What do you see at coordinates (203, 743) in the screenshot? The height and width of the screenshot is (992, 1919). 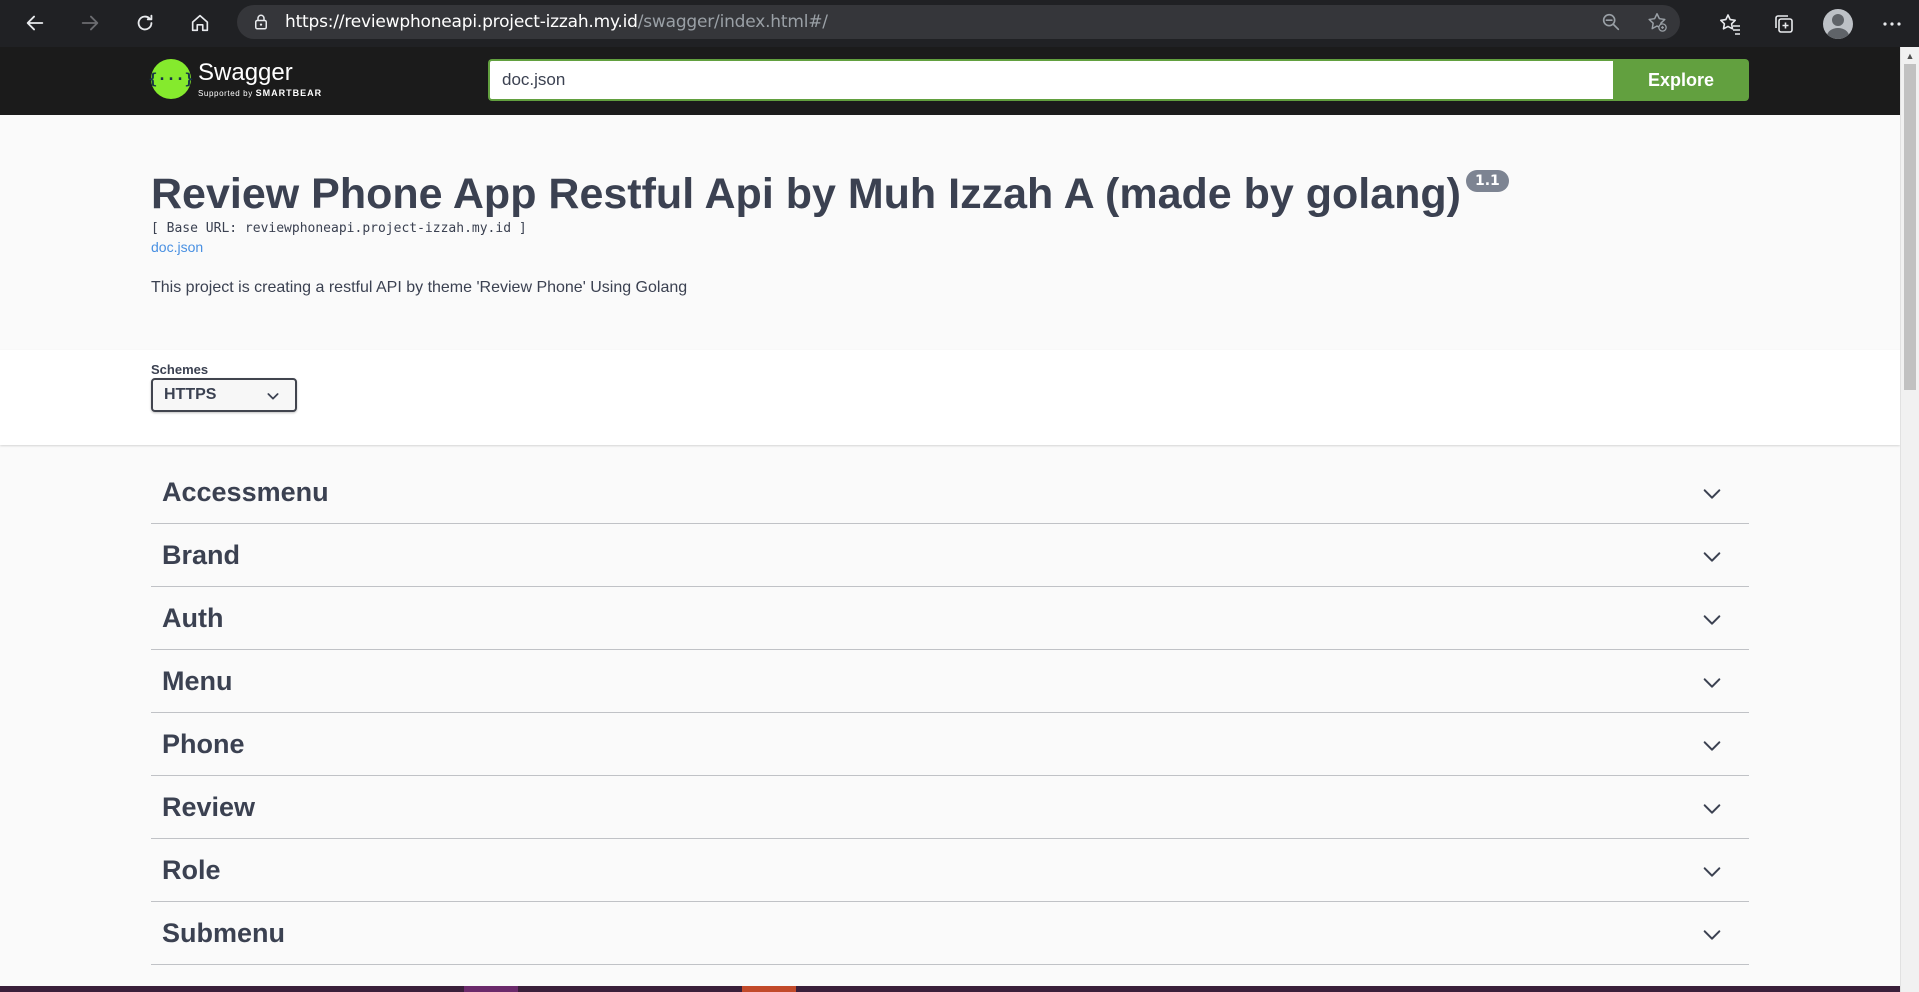 I see `tag-name: Phone` at bounding box center [203, 743].